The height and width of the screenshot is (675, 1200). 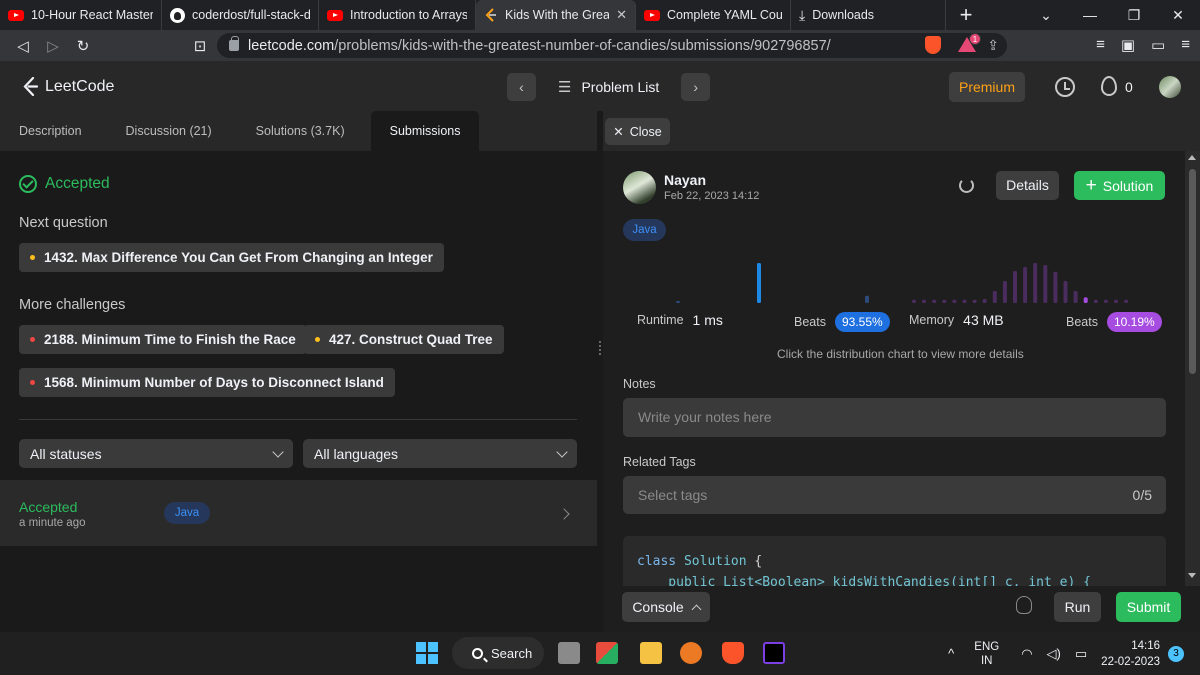 I want to click on task-view-icon, so click(x=569, y=653).